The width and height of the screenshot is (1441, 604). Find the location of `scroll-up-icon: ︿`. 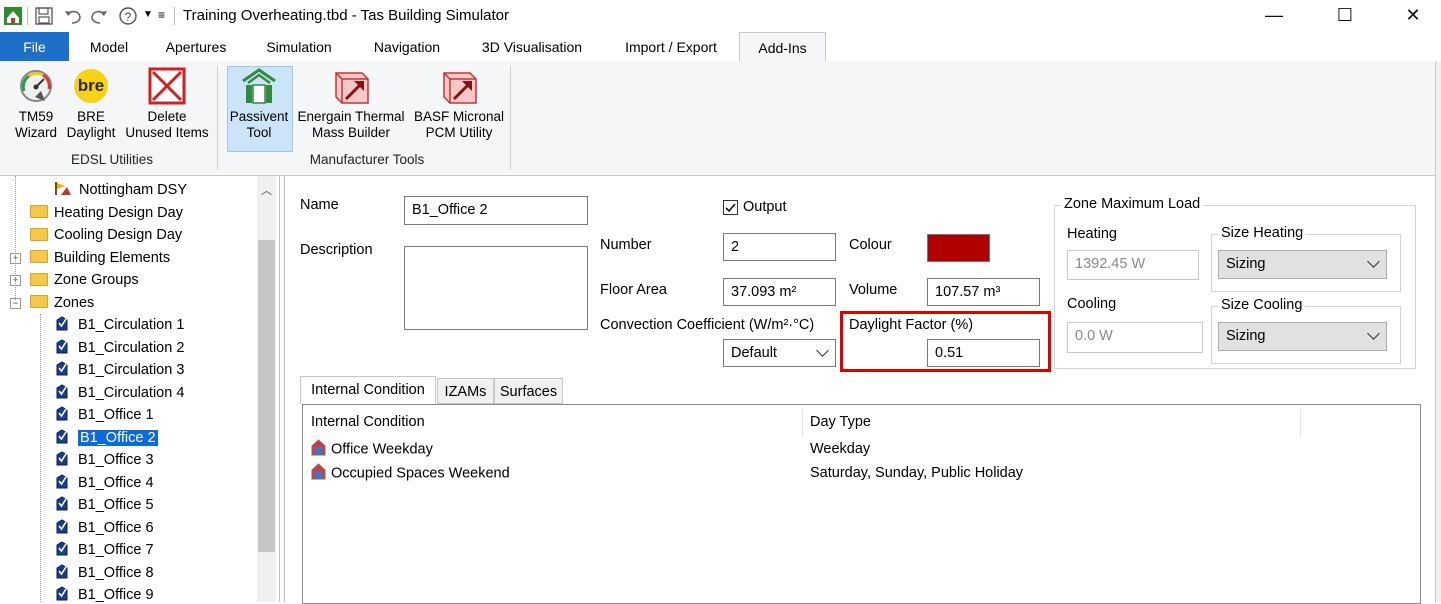

scroll-up-icon: ︿ is located at coordinates (266, 190).